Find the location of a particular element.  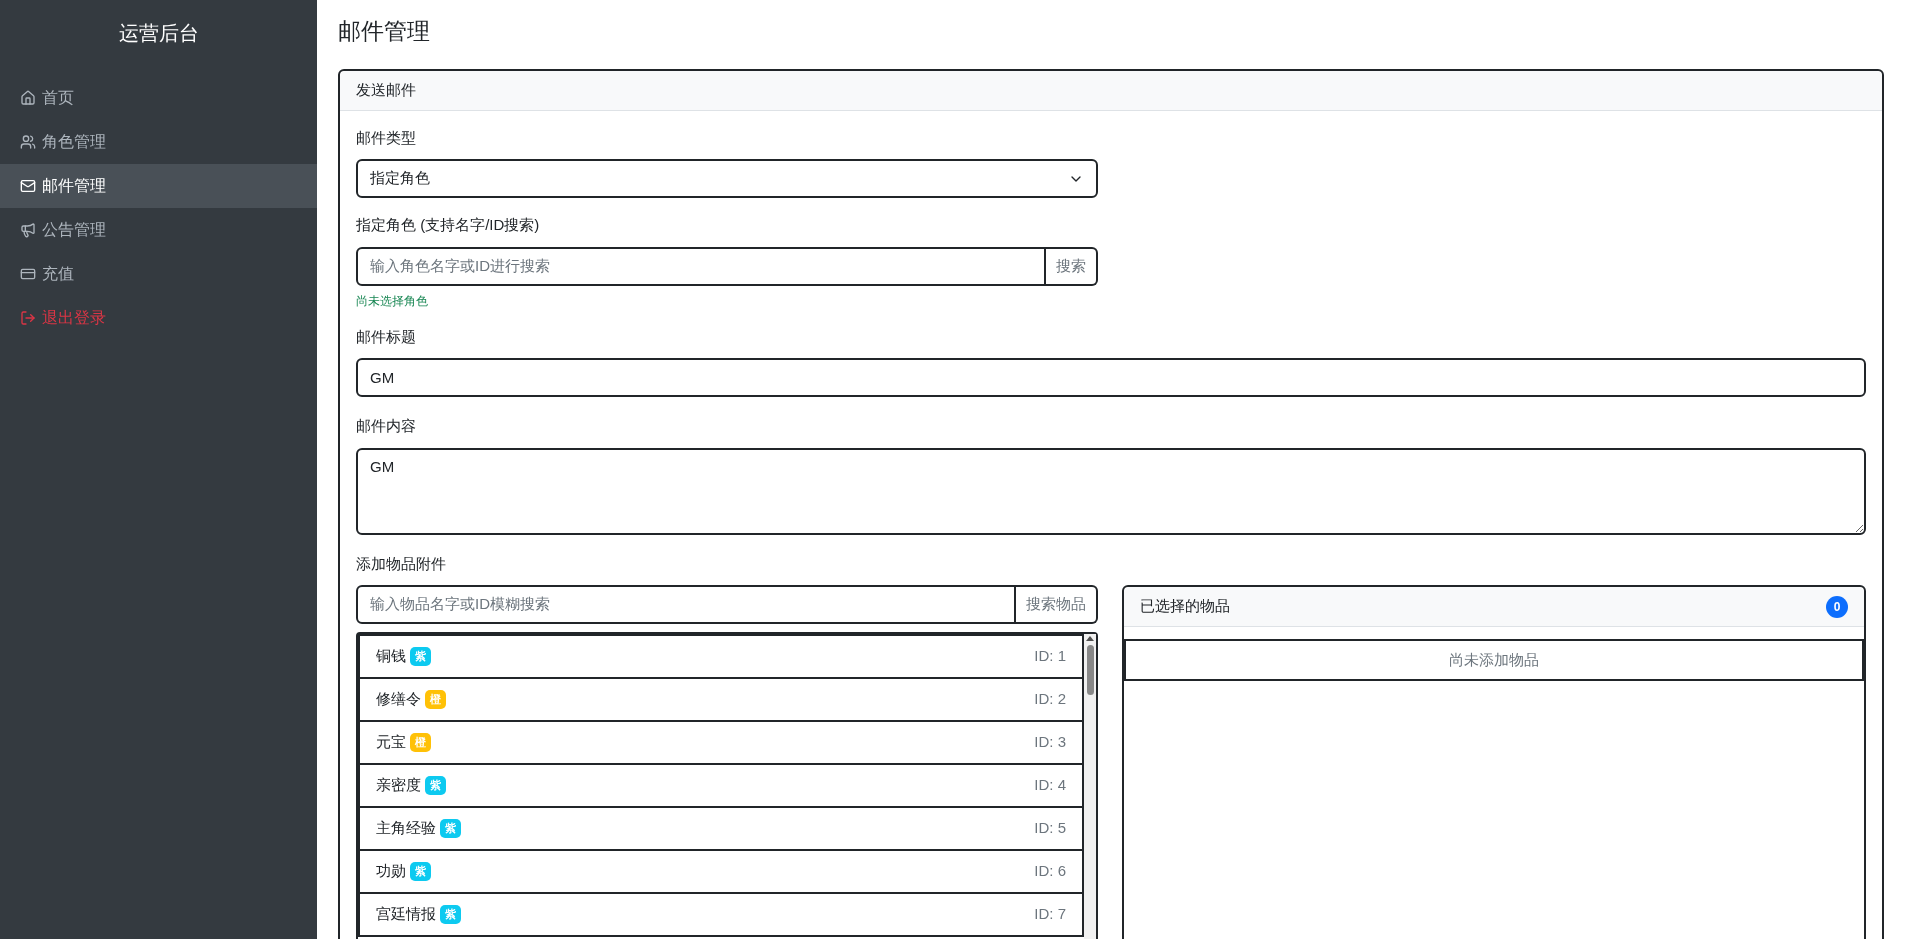

nav-item: 充值 is located at coordinates (158, 274).